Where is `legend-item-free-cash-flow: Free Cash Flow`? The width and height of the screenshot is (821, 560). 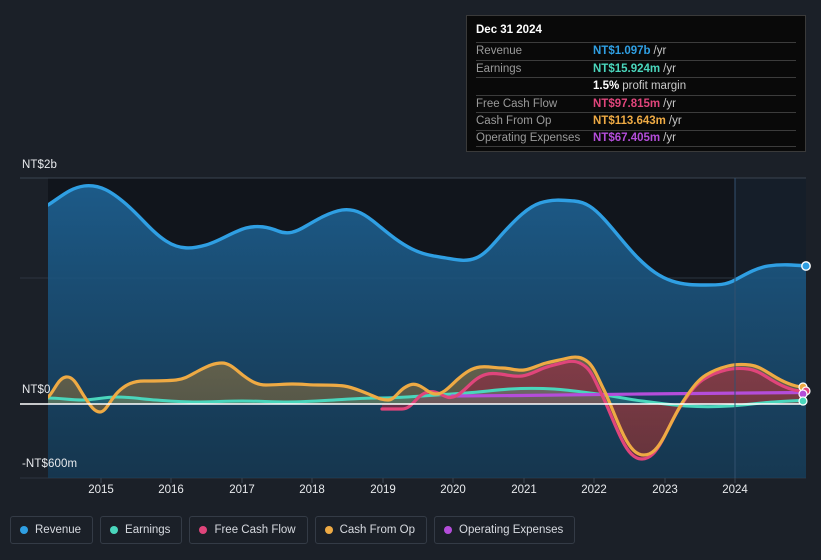 legend-item-free-cash-flow: Free Cash Flow is located at coordinates (248, 530).